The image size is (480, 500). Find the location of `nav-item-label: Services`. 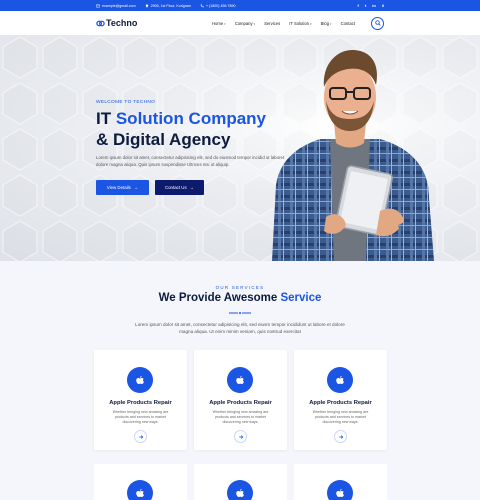

nav-item-label: Services is located at coordinates (272, 23).